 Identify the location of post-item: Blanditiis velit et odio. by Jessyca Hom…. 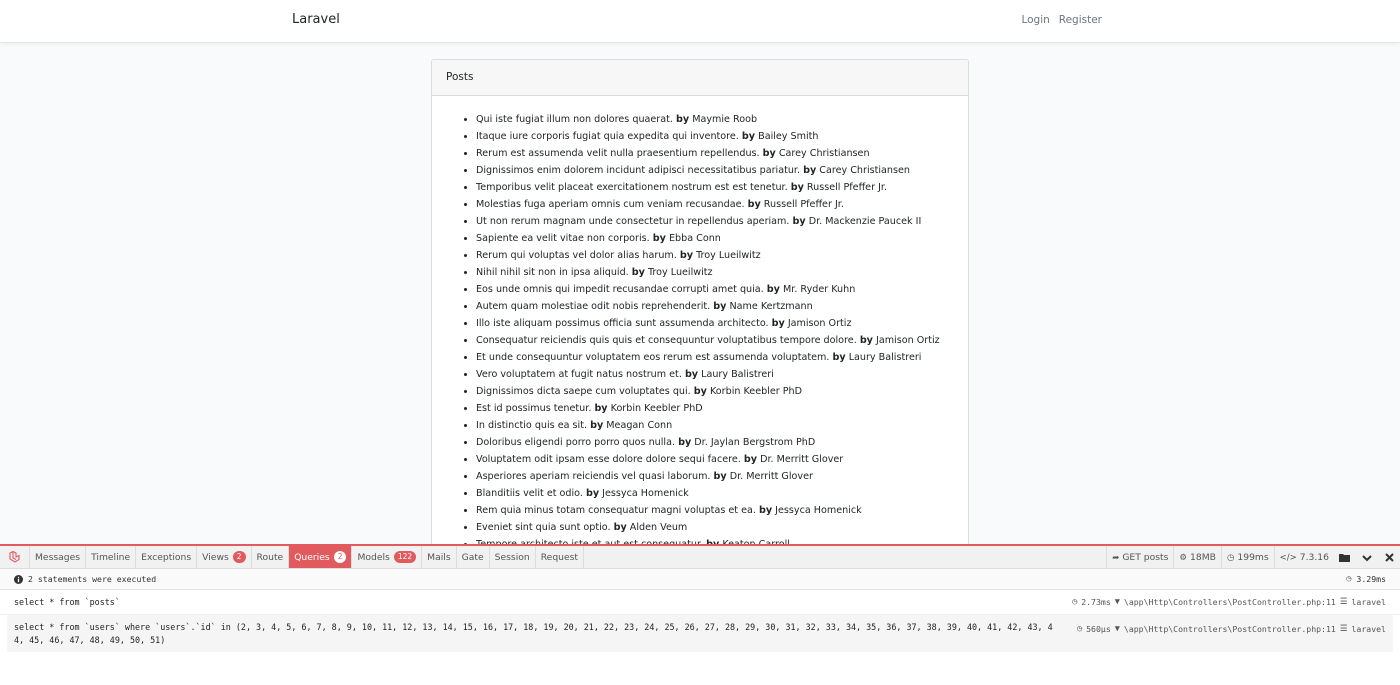
(722, 493).